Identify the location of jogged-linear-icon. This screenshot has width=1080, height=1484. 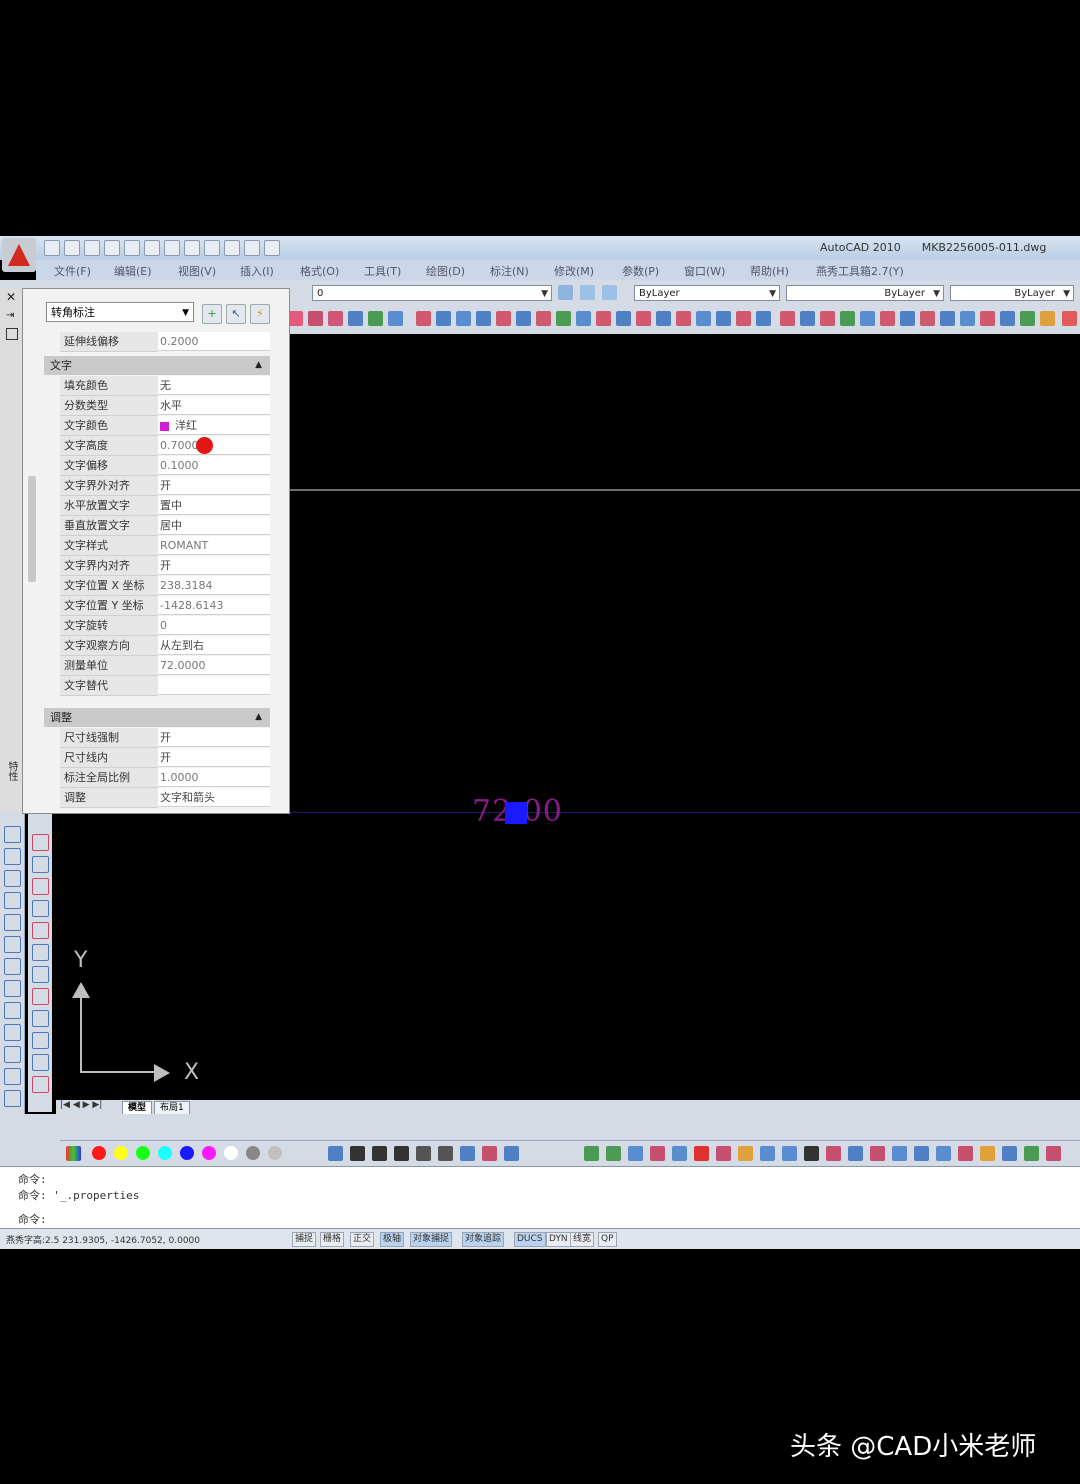
(743, 318).